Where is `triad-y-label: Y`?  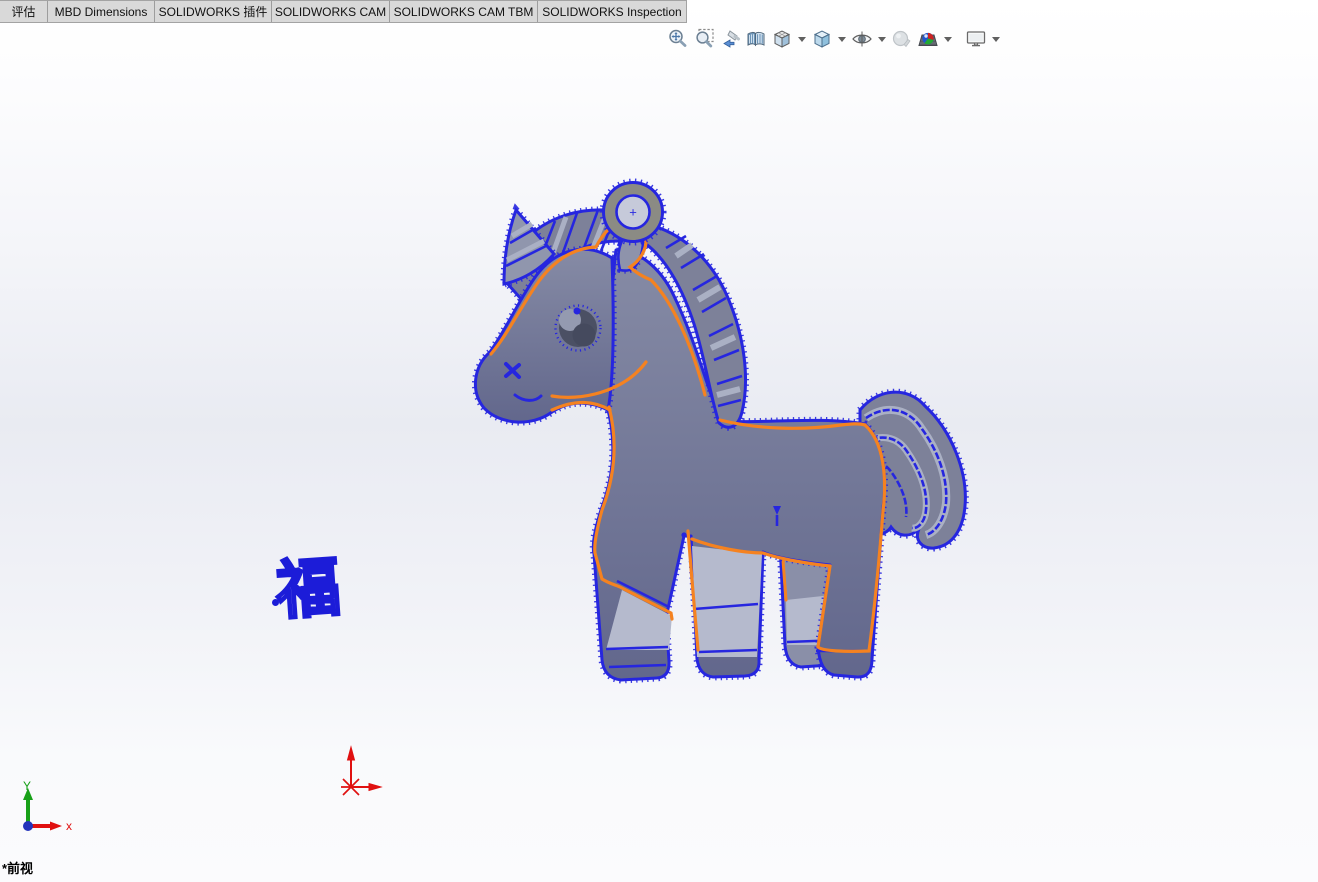
triad-y-label: Y is located at coordinates (27, 786).